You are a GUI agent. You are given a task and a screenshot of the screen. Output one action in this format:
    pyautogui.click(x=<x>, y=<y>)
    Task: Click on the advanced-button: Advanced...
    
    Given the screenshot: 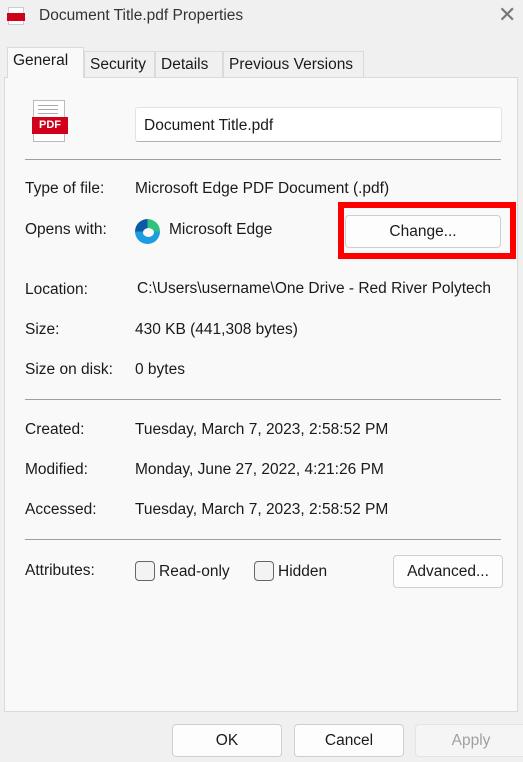 What is the action you would take?
    pyautogui.click(x=448, y=571)
    